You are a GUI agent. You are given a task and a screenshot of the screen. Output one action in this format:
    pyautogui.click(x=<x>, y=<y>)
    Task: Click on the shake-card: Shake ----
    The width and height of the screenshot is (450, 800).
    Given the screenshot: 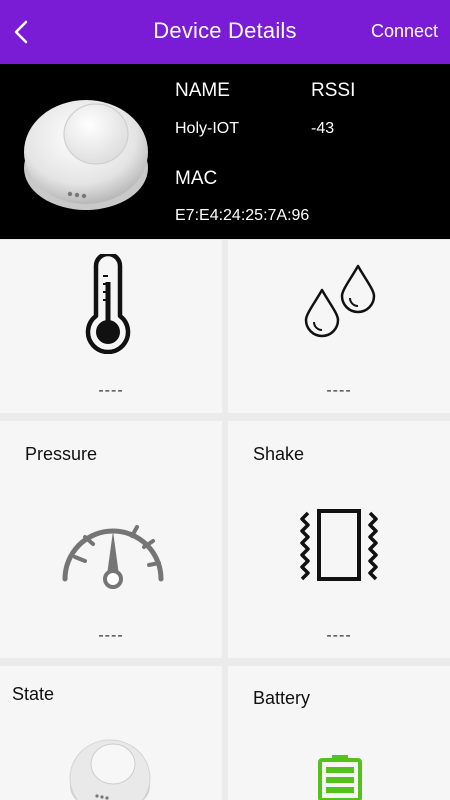 What is the action you would take?
    pyautogui.click(x=339, y=539)
    